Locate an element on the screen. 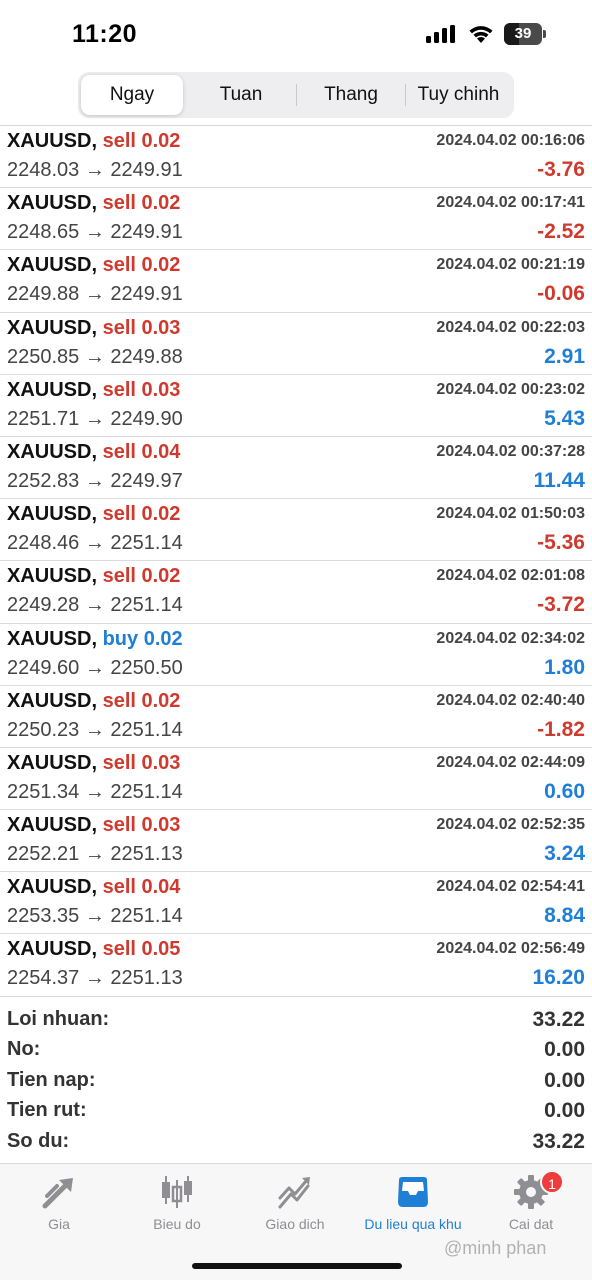  deal-prices: 2249.60 → 2250.50 is located at coordinates (95, 667).